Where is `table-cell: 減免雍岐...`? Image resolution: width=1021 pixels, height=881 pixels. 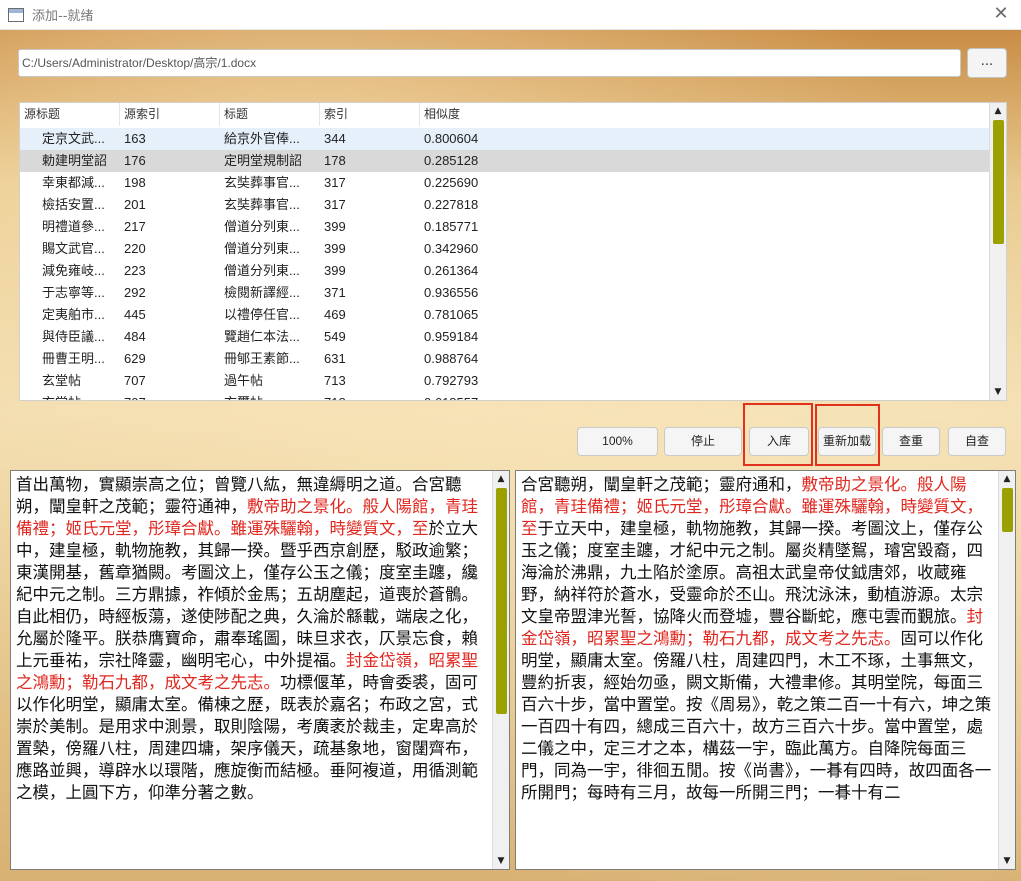 table-cell: 減免雍岐... is located at coordinates (73, 270).